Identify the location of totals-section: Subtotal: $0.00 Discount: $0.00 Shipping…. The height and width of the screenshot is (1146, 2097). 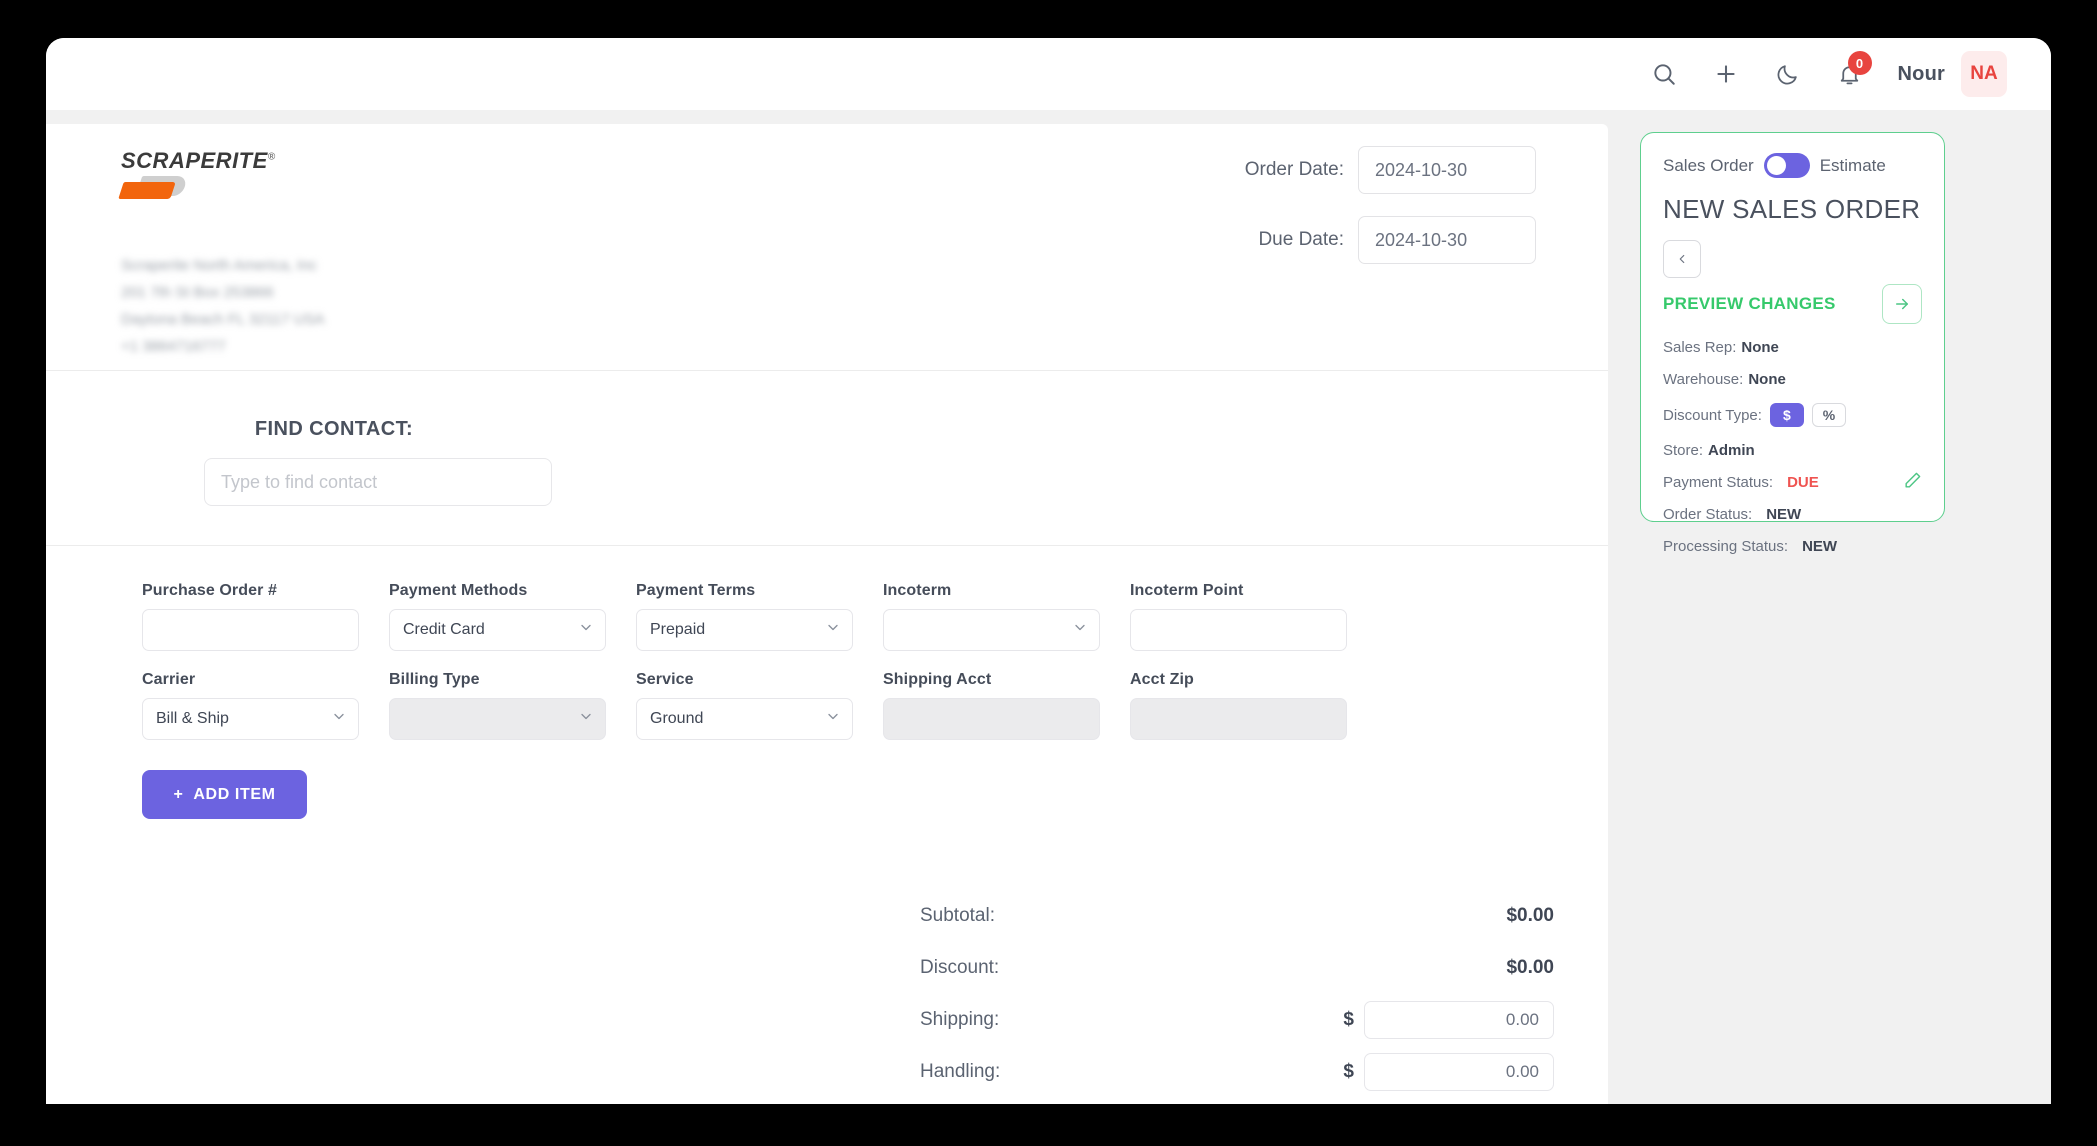
(827, 1000).